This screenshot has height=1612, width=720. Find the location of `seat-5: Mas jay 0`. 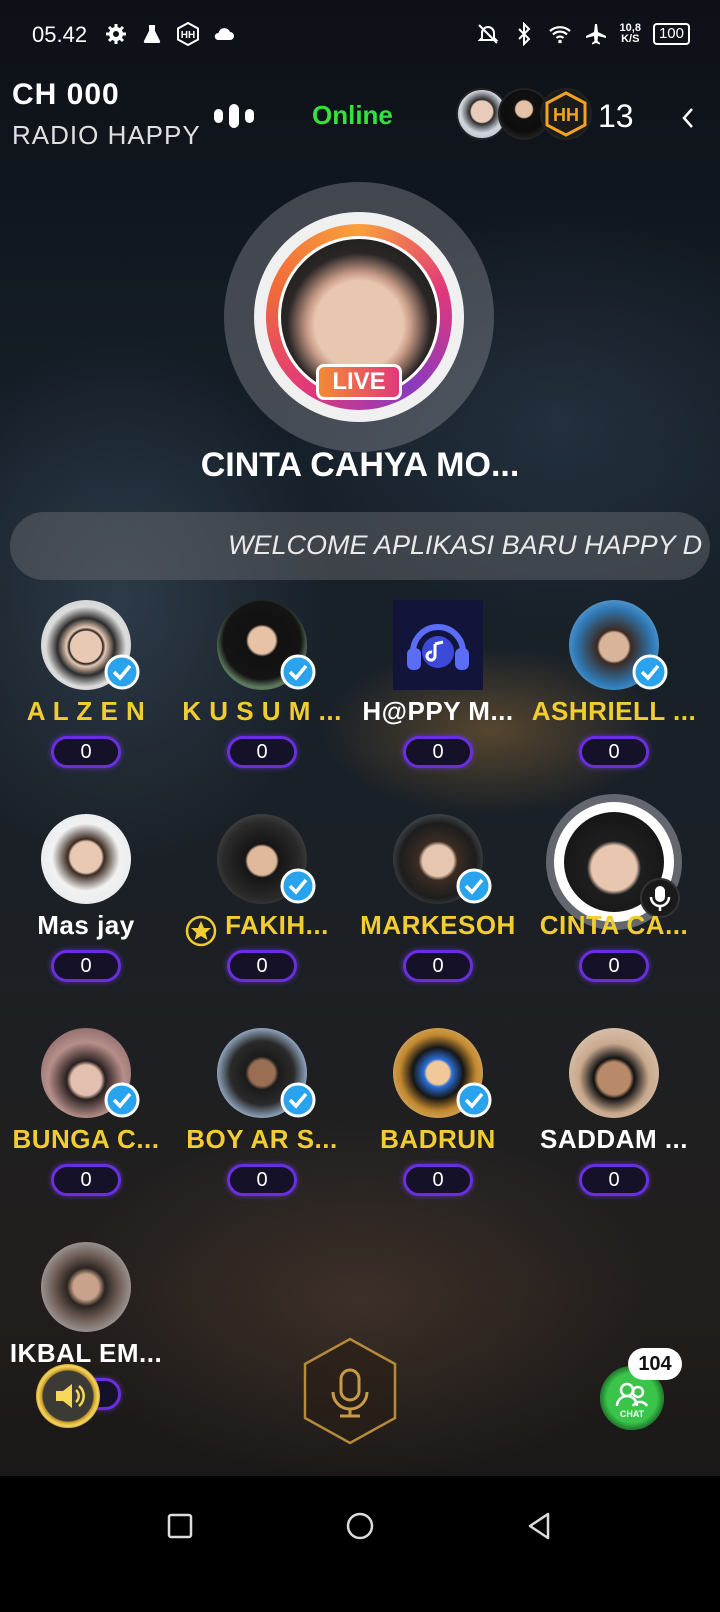

seat-5: Mas jay 0 is located at coordinates (88, 919).